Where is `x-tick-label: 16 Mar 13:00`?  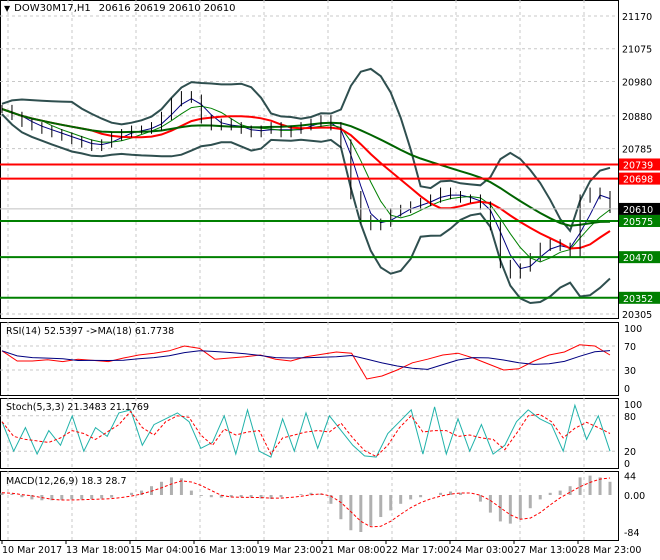
x-tick-label: 16 Mar 13:00 is located at coordinates (225, 550).